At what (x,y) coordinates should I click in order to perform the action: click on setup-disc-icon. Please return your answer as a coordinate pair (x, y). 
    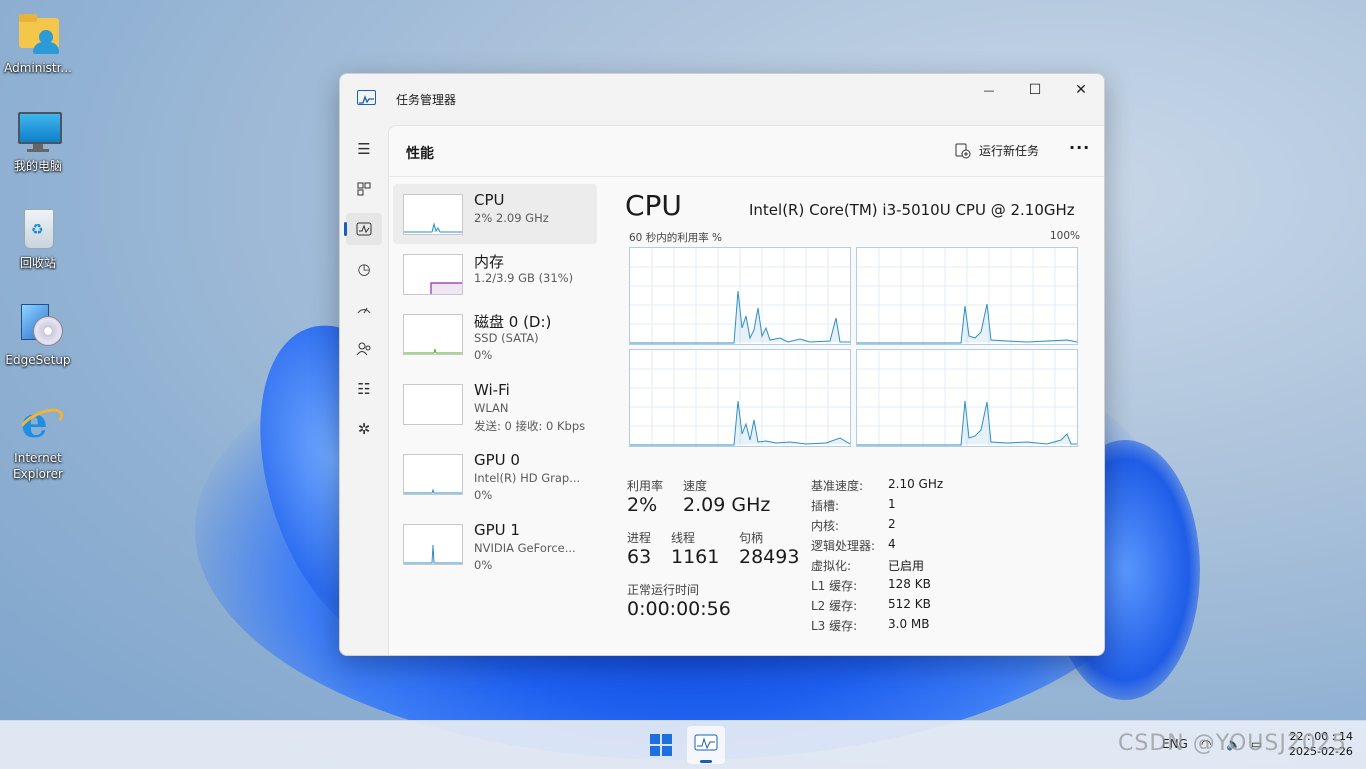
    Looking at the image, I should click on (39, 325).